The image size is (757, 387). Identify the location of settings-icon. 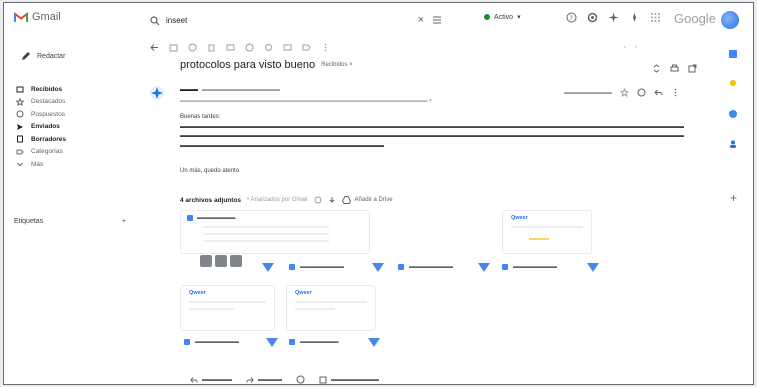
(592, 17).